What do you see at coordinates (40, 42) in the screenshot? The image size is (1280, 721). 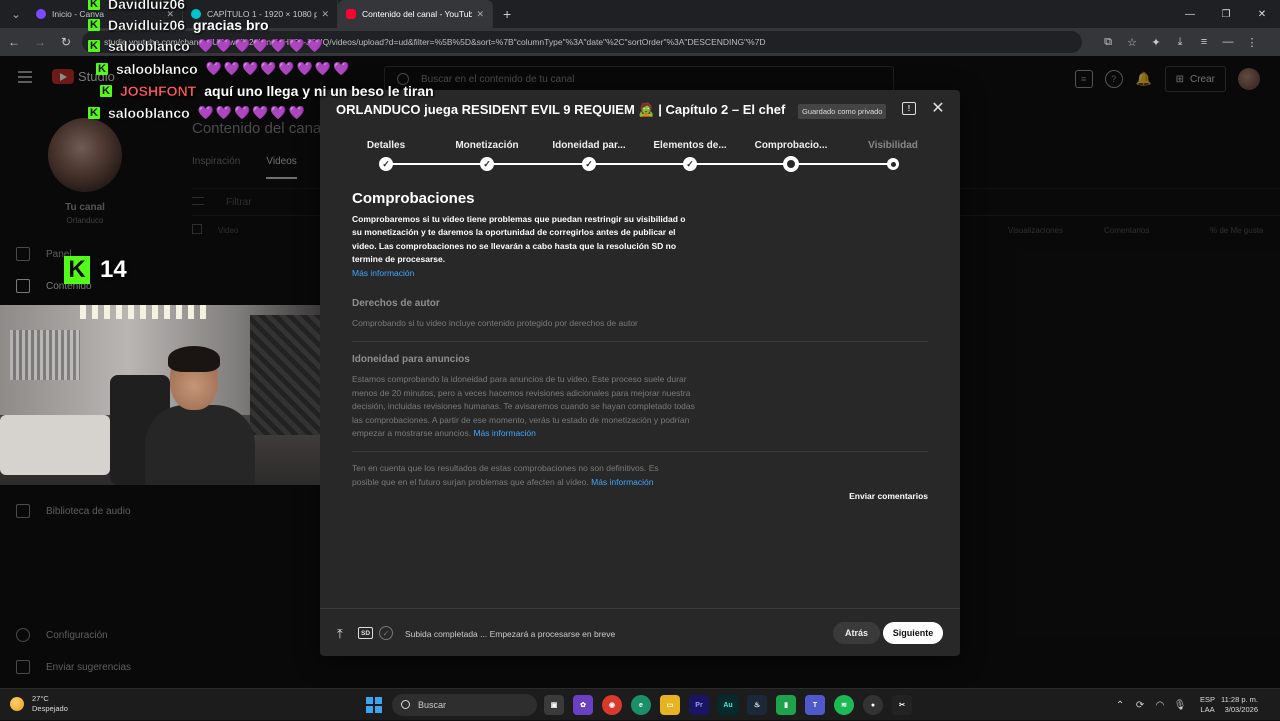 I see `forward-arrow-icon: →` at bounding box center [40, 42].